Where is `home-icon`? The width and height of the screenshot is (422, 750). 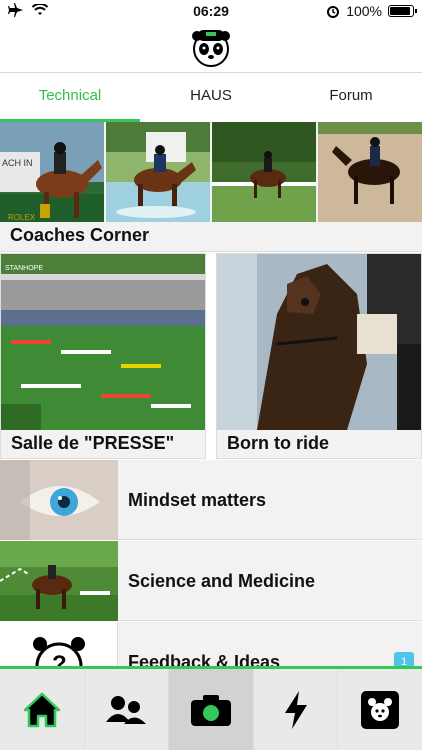
home-icon is located at coordinates (42, 709).